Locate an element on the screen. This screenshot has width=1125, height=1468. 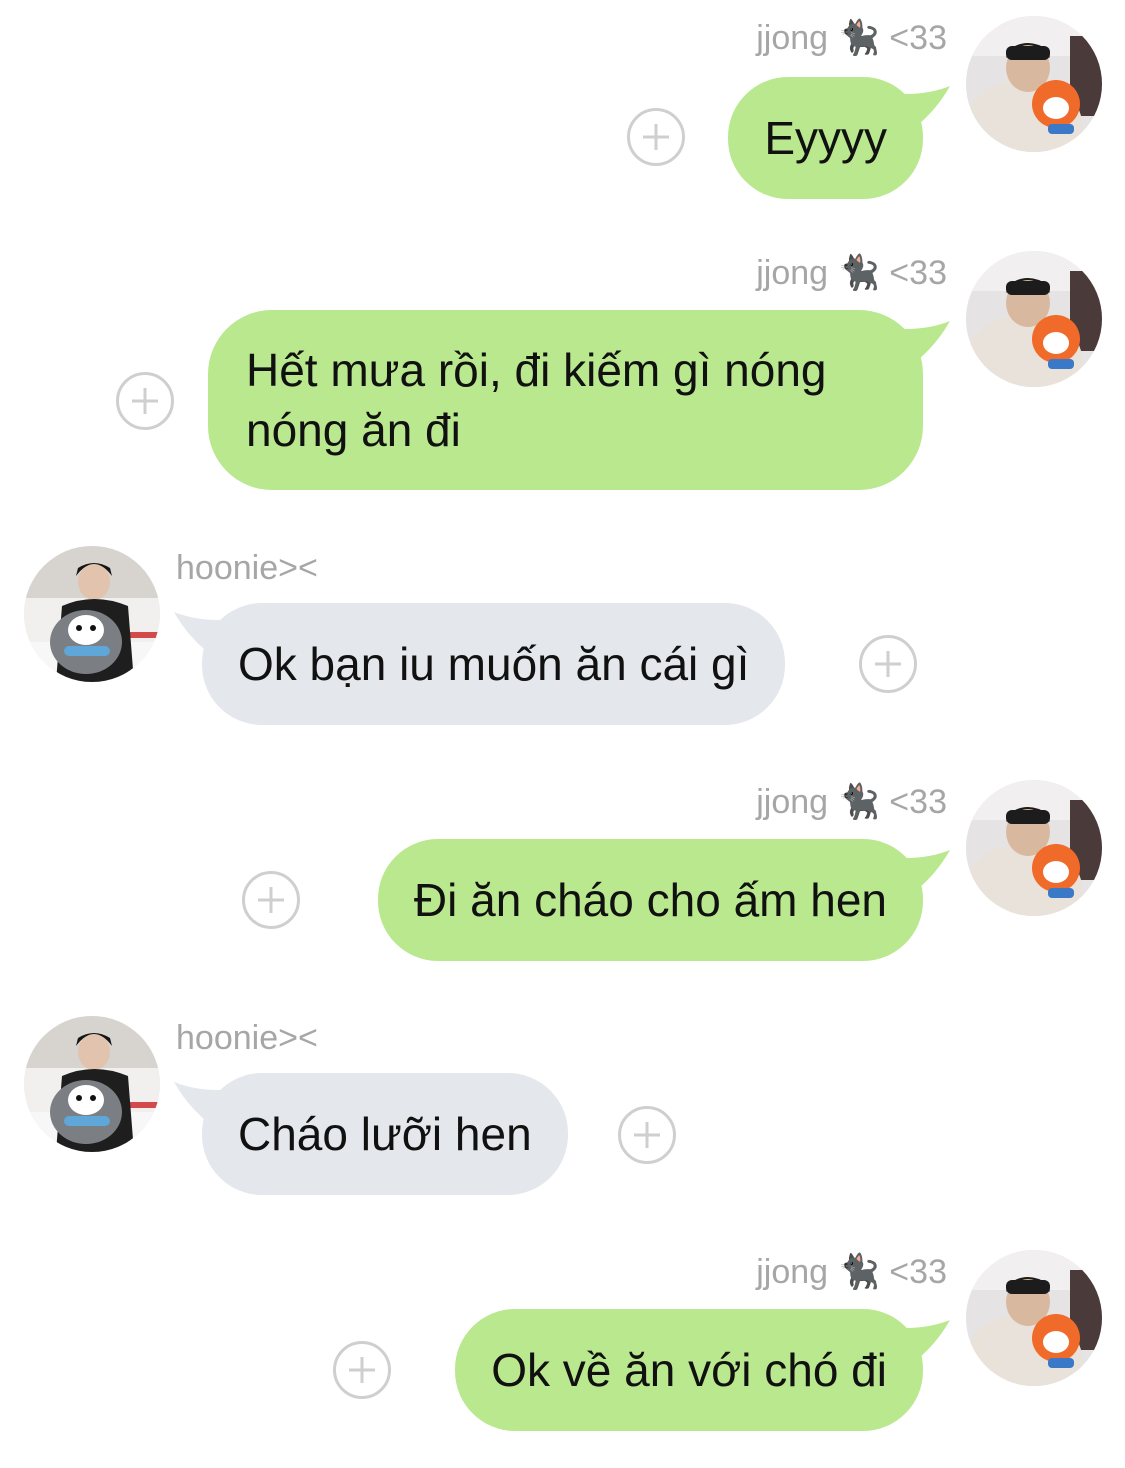
message-bubble: Ok về ăn với chó đi is located at coordinates (689, 1370).